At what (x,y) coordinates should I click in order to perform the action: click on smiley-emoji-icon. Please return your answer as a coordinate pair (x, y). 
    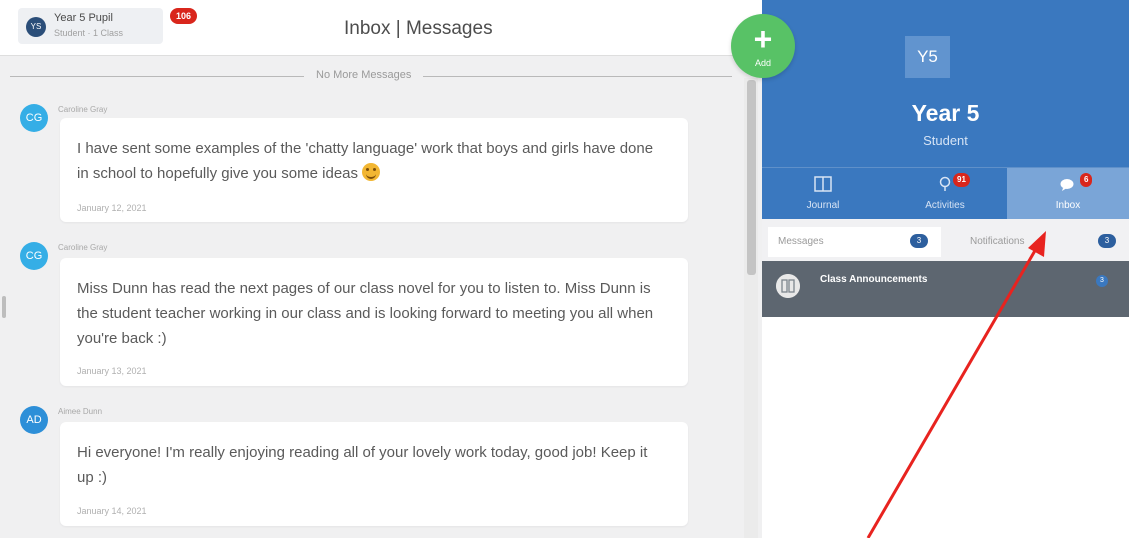
    Looking at the image, I should click on (371, 172).